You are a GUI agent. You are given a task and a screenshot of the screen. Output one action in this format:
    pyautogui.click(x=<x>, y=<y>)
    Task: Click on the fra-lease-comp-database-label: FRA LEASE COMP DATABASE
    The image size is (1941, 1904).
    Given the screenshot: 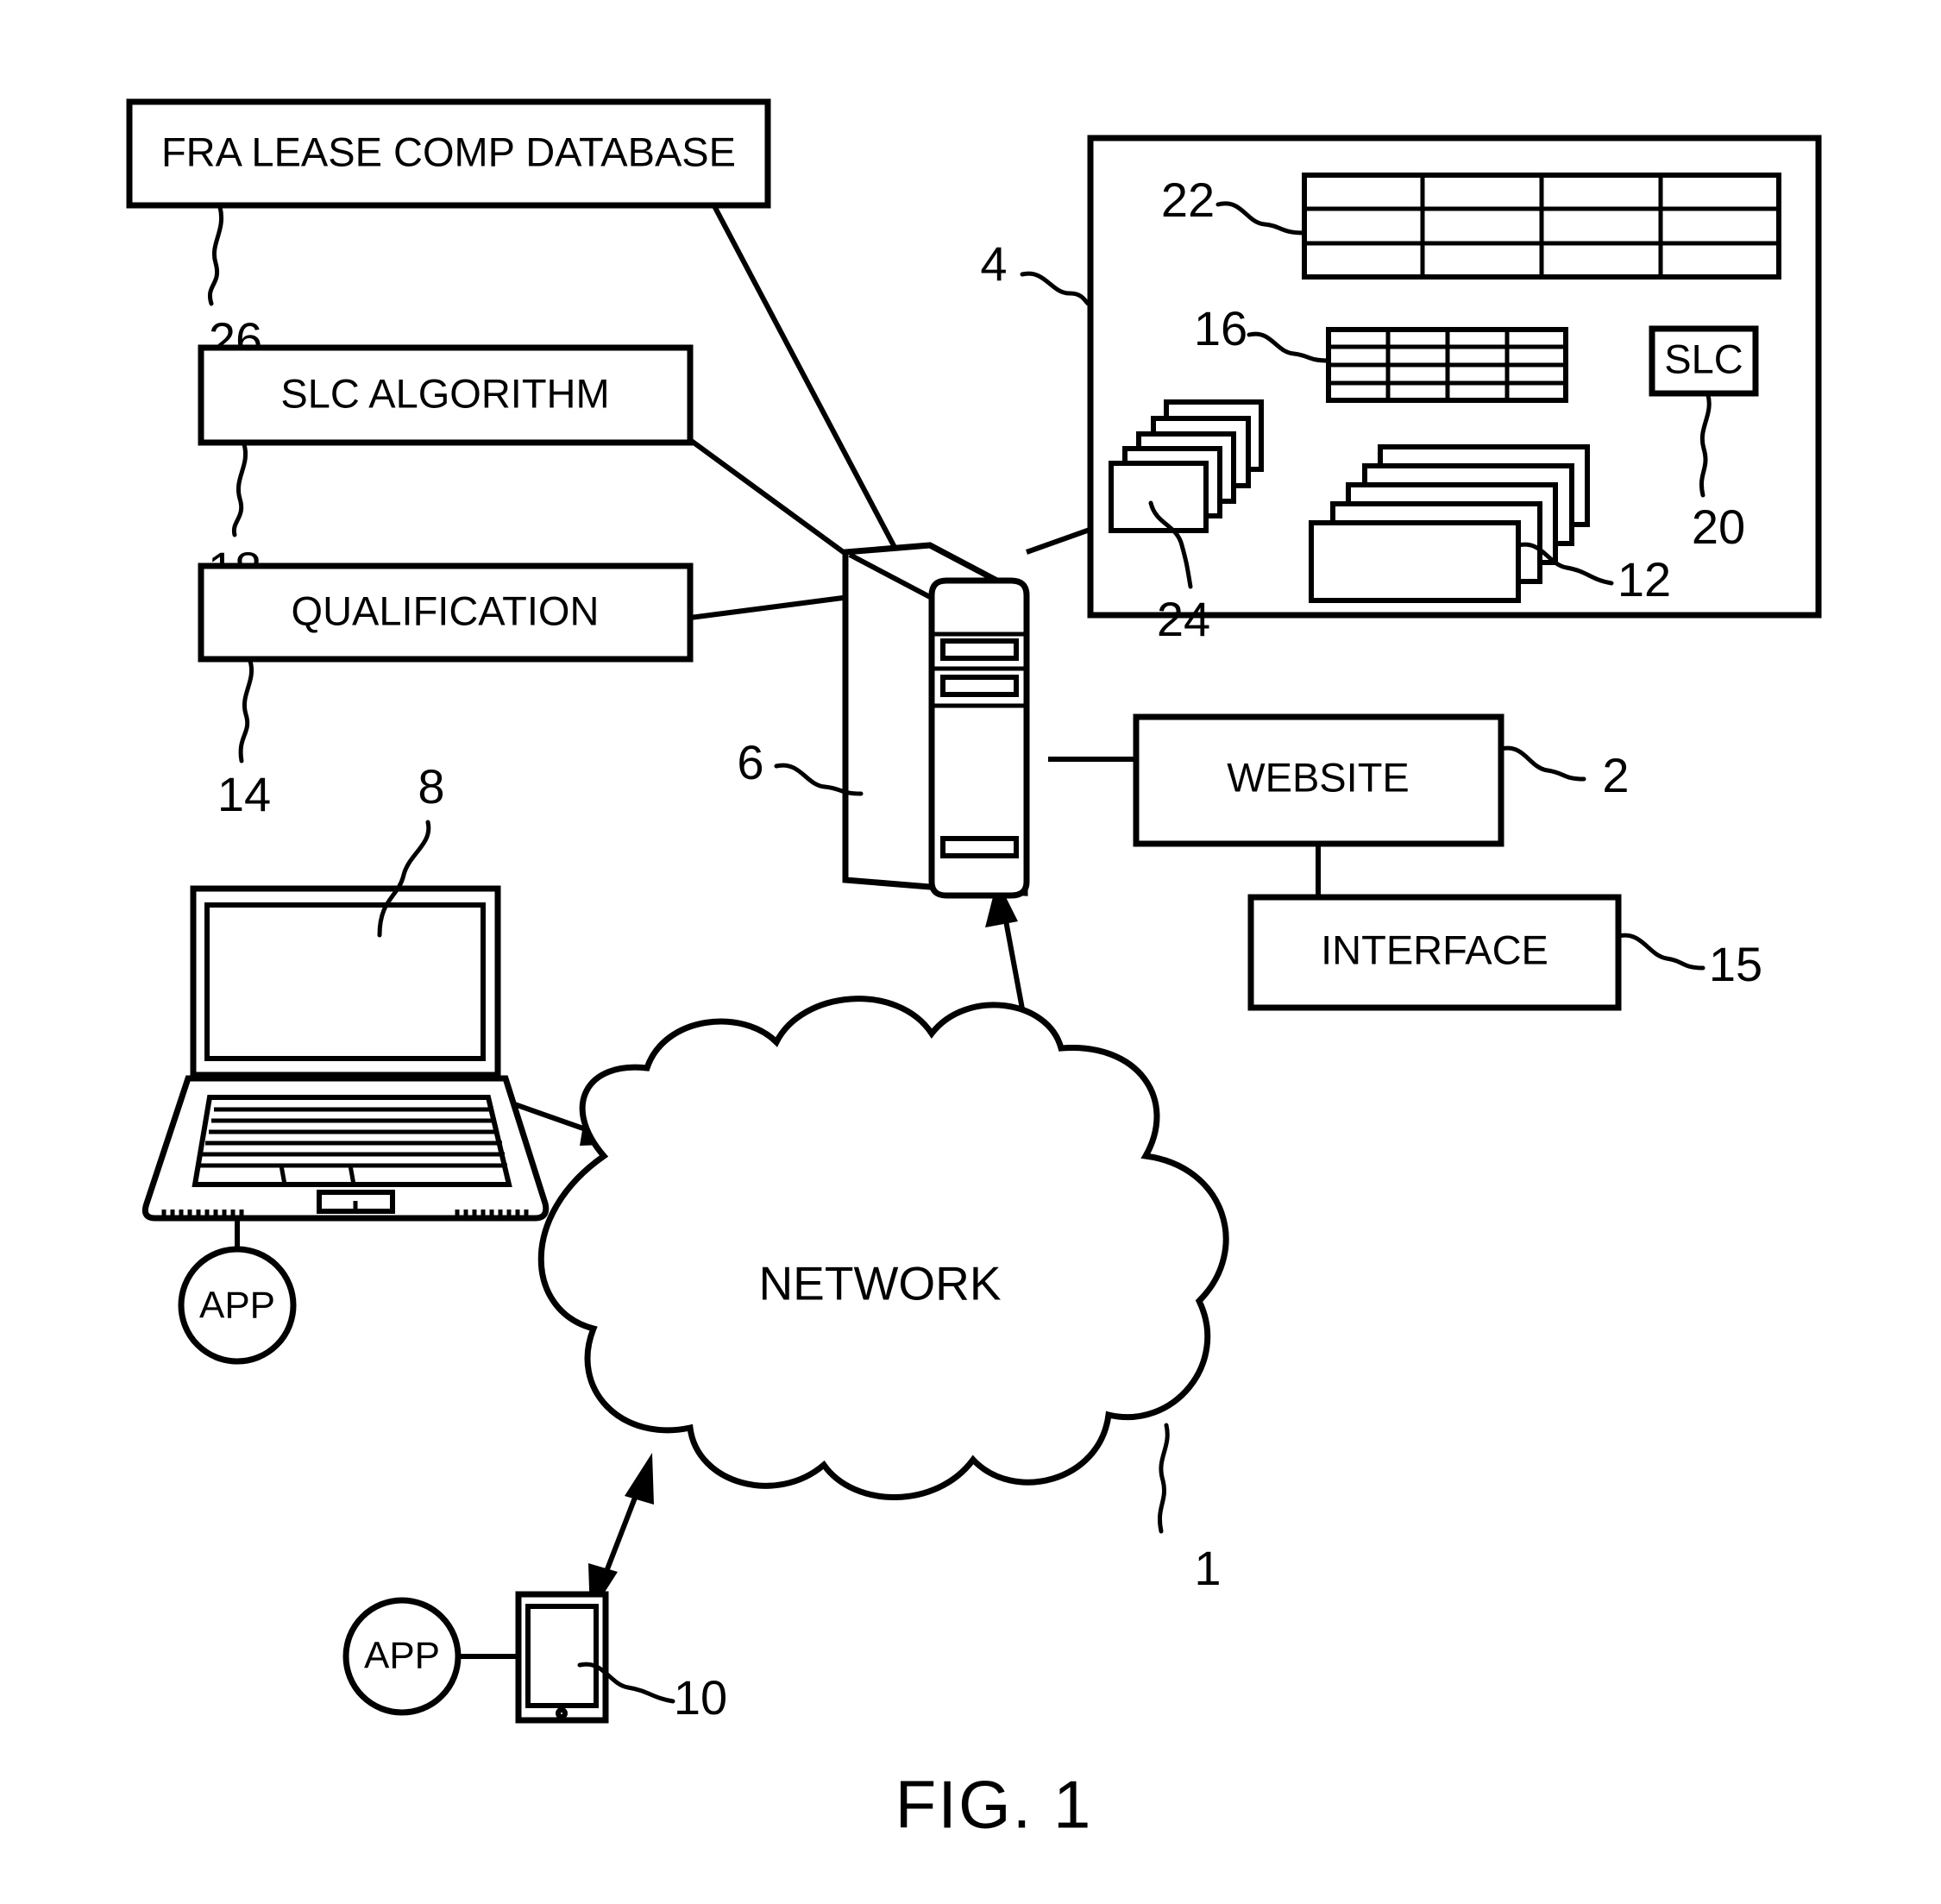 What is the action you would take?
    pyautogui.click(x=448, y=152)
    